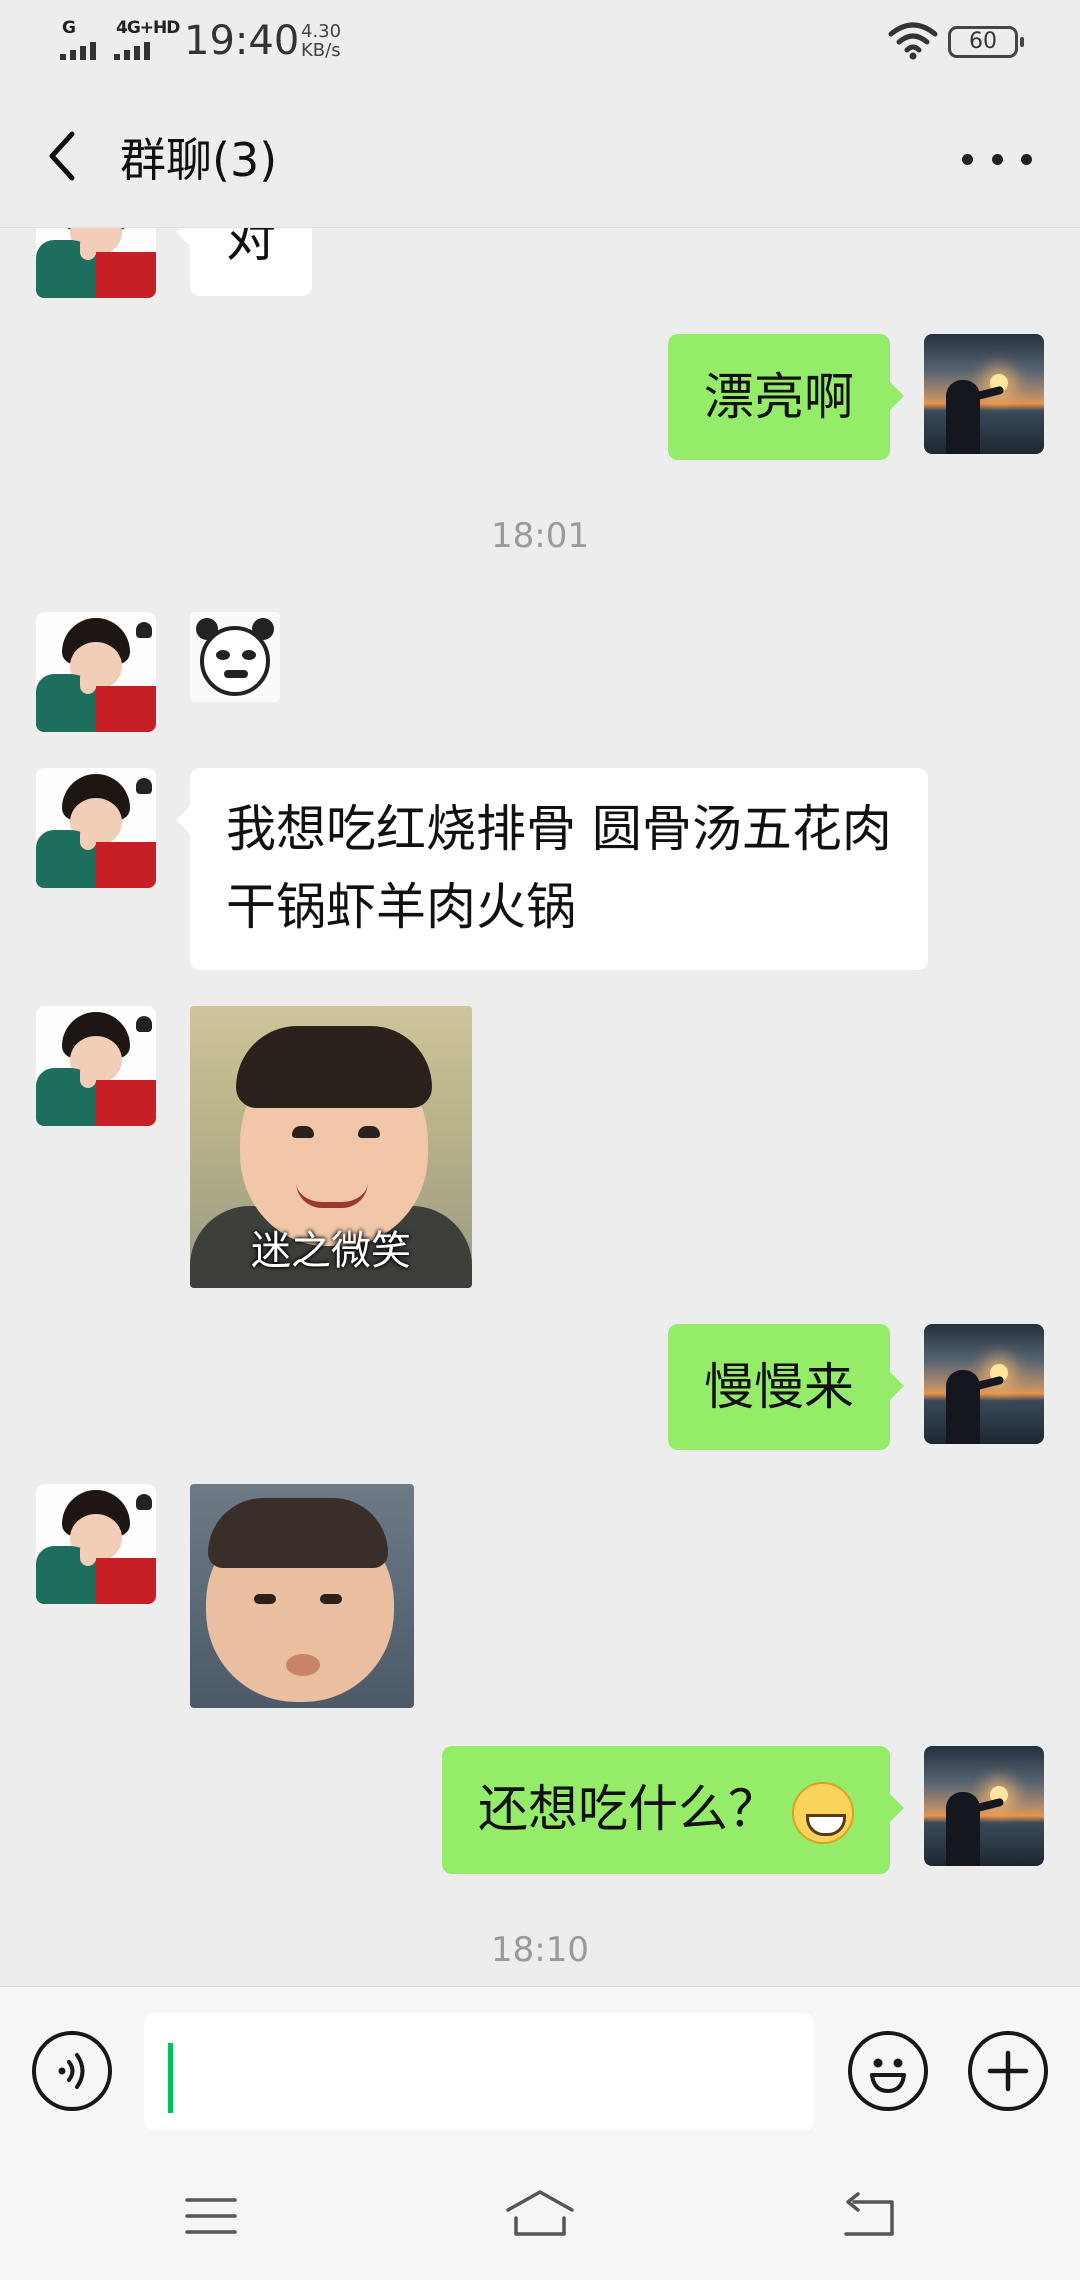 The height and width of the screenshot is (2280, 1080). What do you see at coordinates (148, 28) in the screenshot?
I see `network-type-label: 4G+HD` at bounding box center [148, 28].